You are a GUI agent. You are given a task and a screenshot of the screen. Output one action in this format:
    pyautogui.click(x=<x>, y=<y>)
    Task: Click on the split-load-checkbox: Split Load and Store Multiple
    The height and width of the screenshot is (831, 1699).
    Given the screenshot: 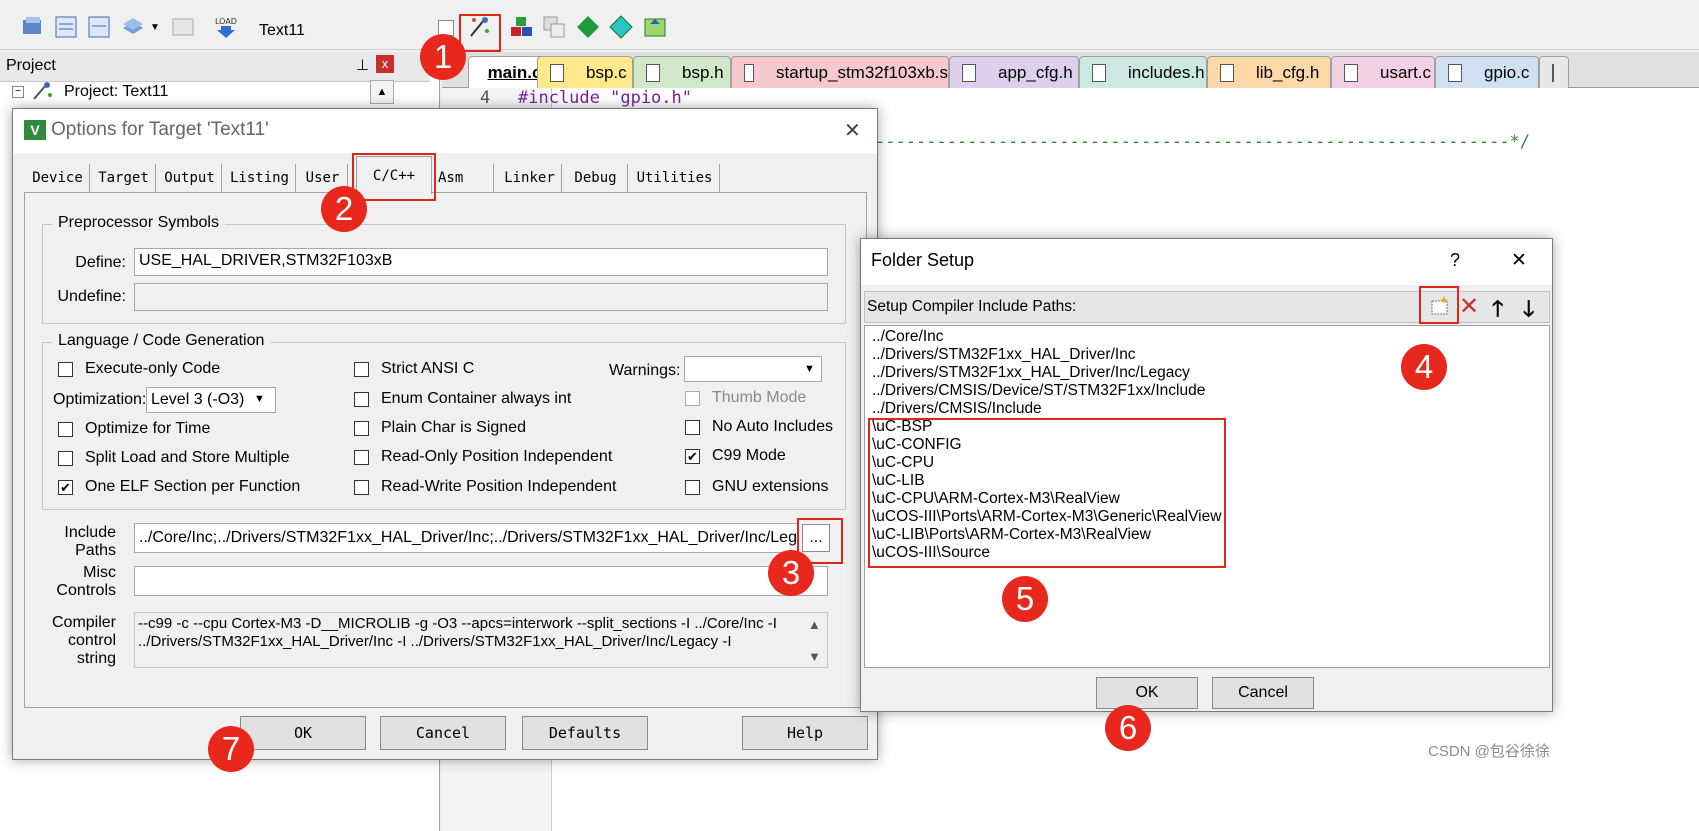 What is the action you would take?
    pyautogui.click(x=174, y=458)
    